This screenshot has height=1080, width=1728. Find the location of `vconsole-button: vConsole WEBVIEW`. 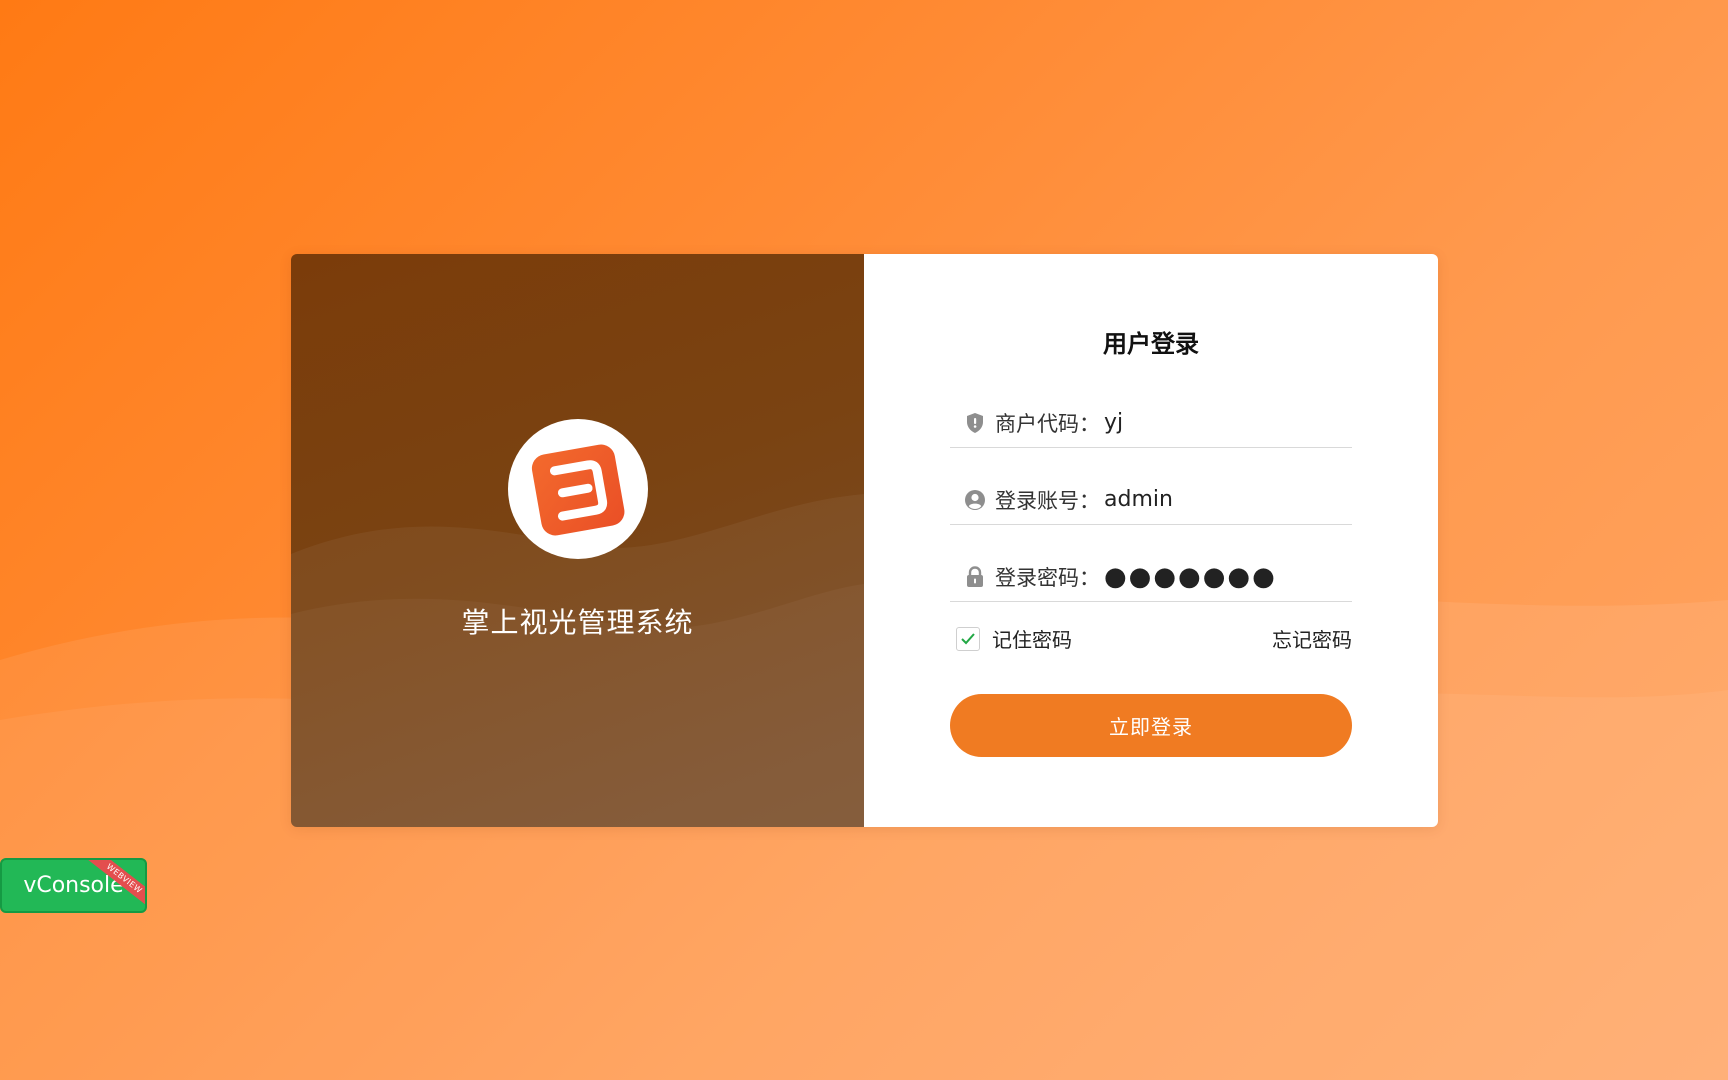

vconsole-button: vConsole WEBVIEW is located at coordinates (73, 885).